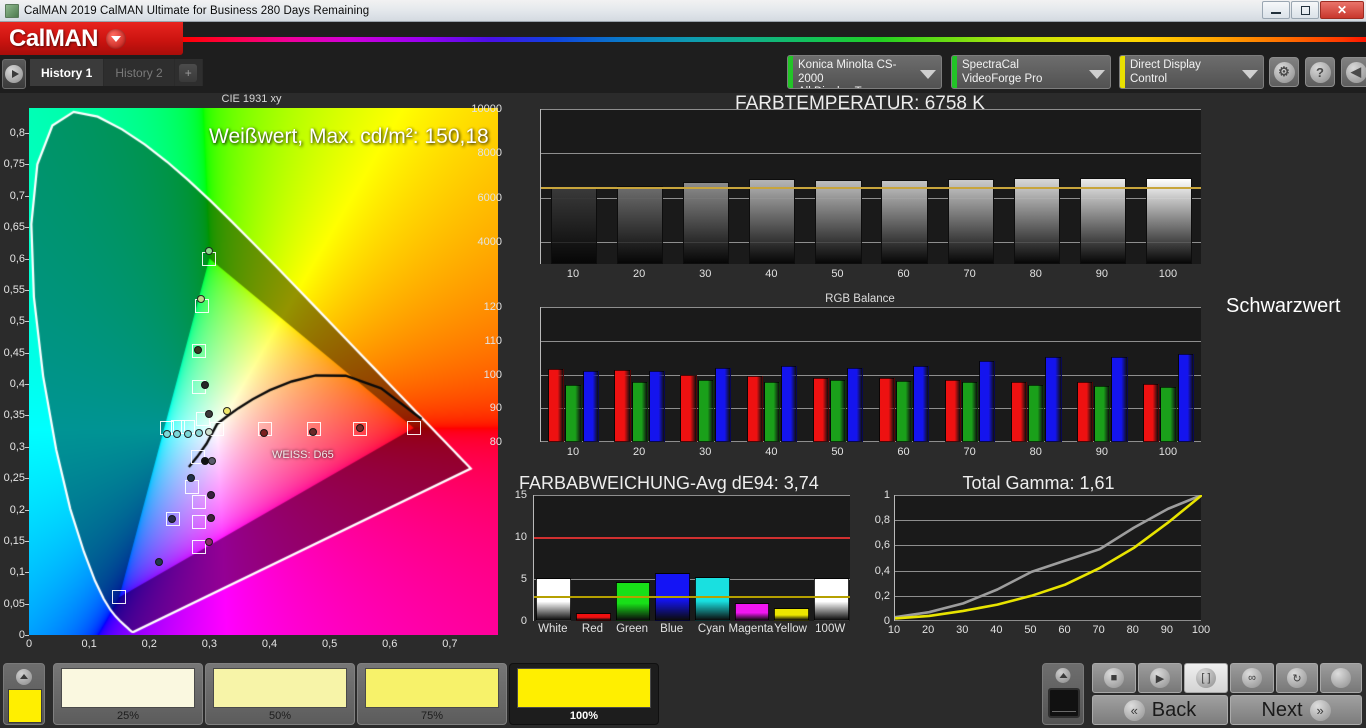 The width and height of the screenshot is (1366, 728). What do you see at coordinates (29, 644) in the screenshot?
I see `cie-x-tick-label: 0` at bounding box center [29, 644].